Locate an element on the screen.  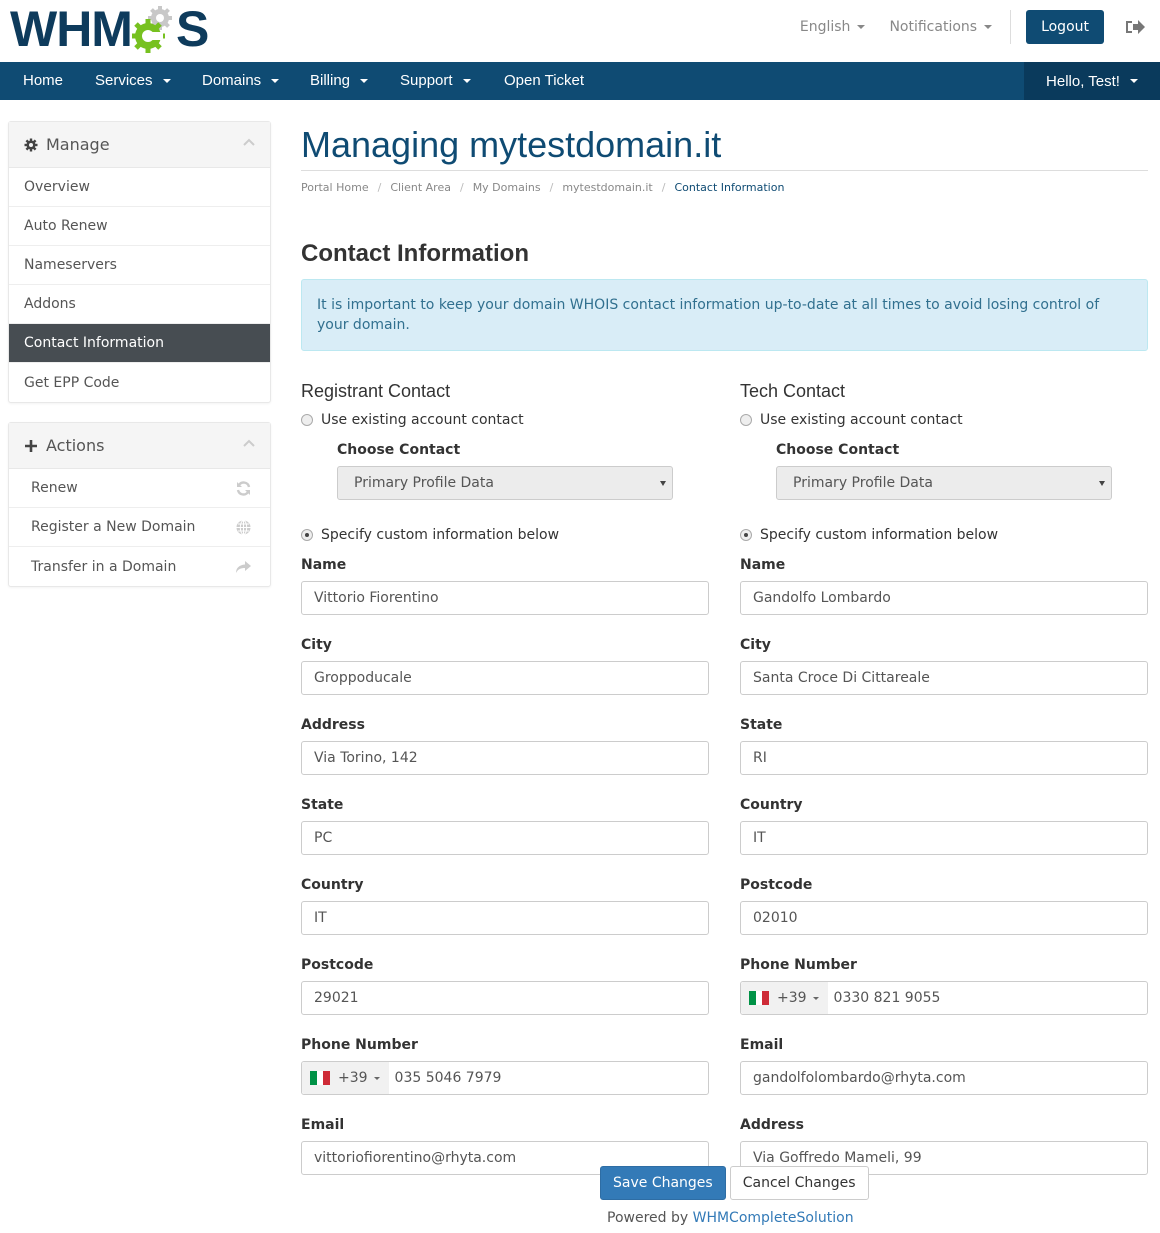
top-header: WHM S English Notifications Logout is located at coordinates (580, 31).